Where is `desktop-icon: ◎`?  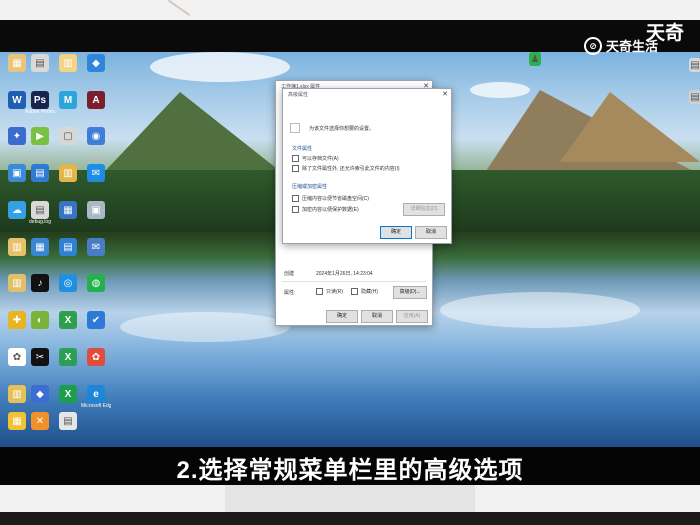
desktop-icon: ◎ is located at coordinates (68, 283).